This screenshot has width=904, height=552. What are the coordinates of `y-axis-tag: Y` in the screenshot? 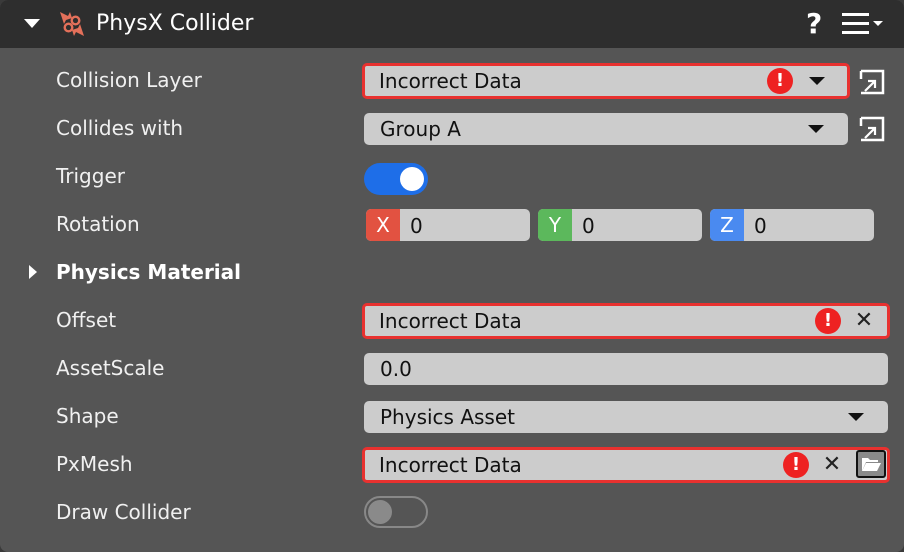 It's located at (555, 225).